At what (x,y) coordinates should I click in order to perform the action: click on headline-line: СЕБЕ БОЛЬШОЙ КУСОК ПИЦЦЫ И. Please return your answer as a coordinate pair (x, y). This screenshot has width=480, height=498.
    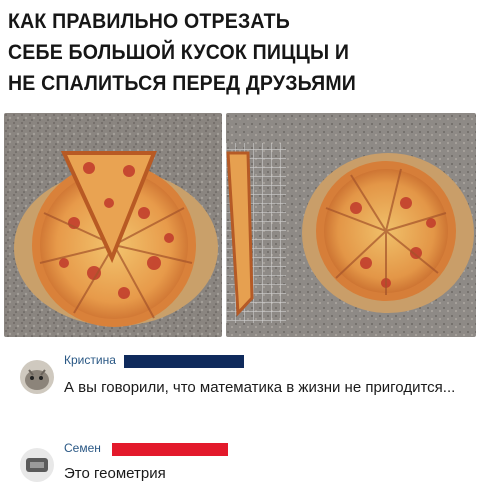
    Looking at the image, I should click on (179, 52).